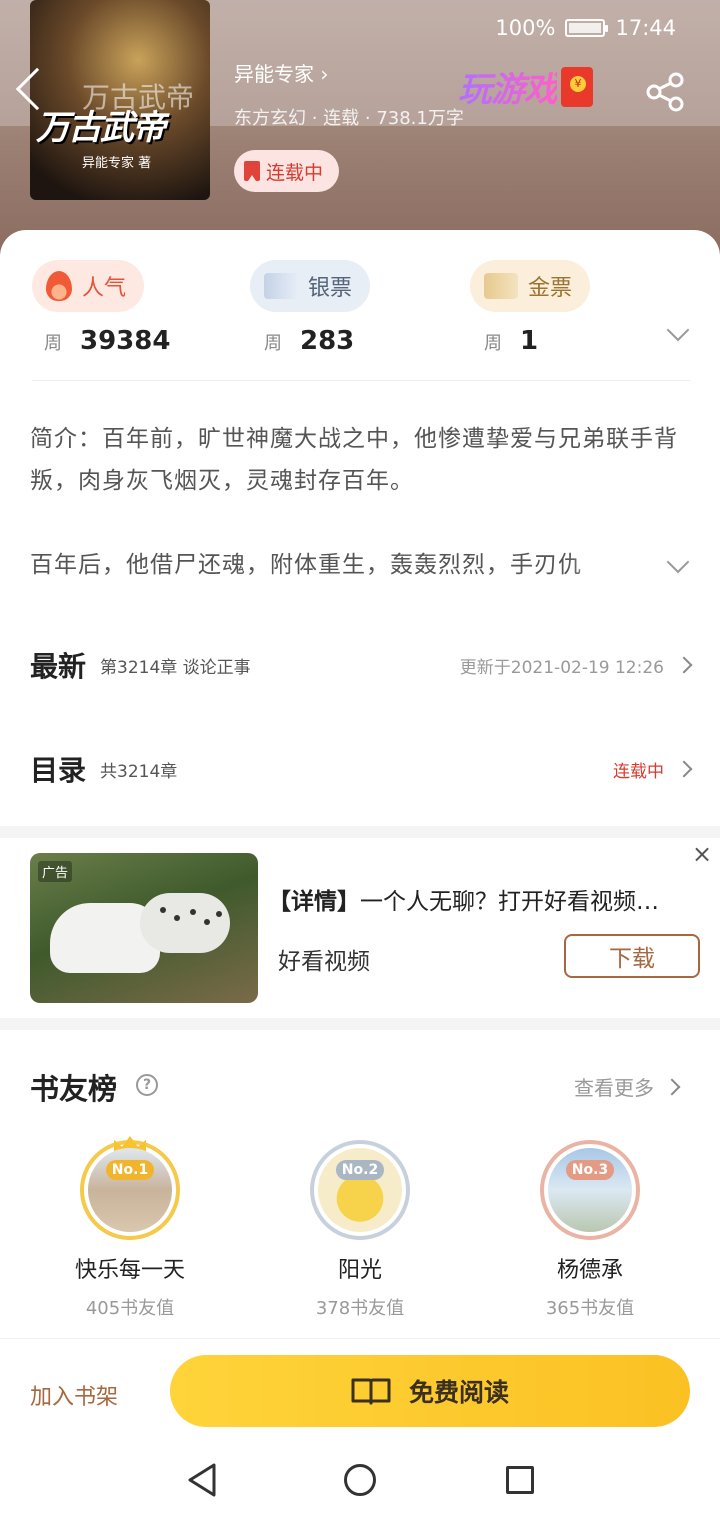 This screenshot has height=1520, width=720. I want to click on chevron-right-icon: ›, so click(321, 74).